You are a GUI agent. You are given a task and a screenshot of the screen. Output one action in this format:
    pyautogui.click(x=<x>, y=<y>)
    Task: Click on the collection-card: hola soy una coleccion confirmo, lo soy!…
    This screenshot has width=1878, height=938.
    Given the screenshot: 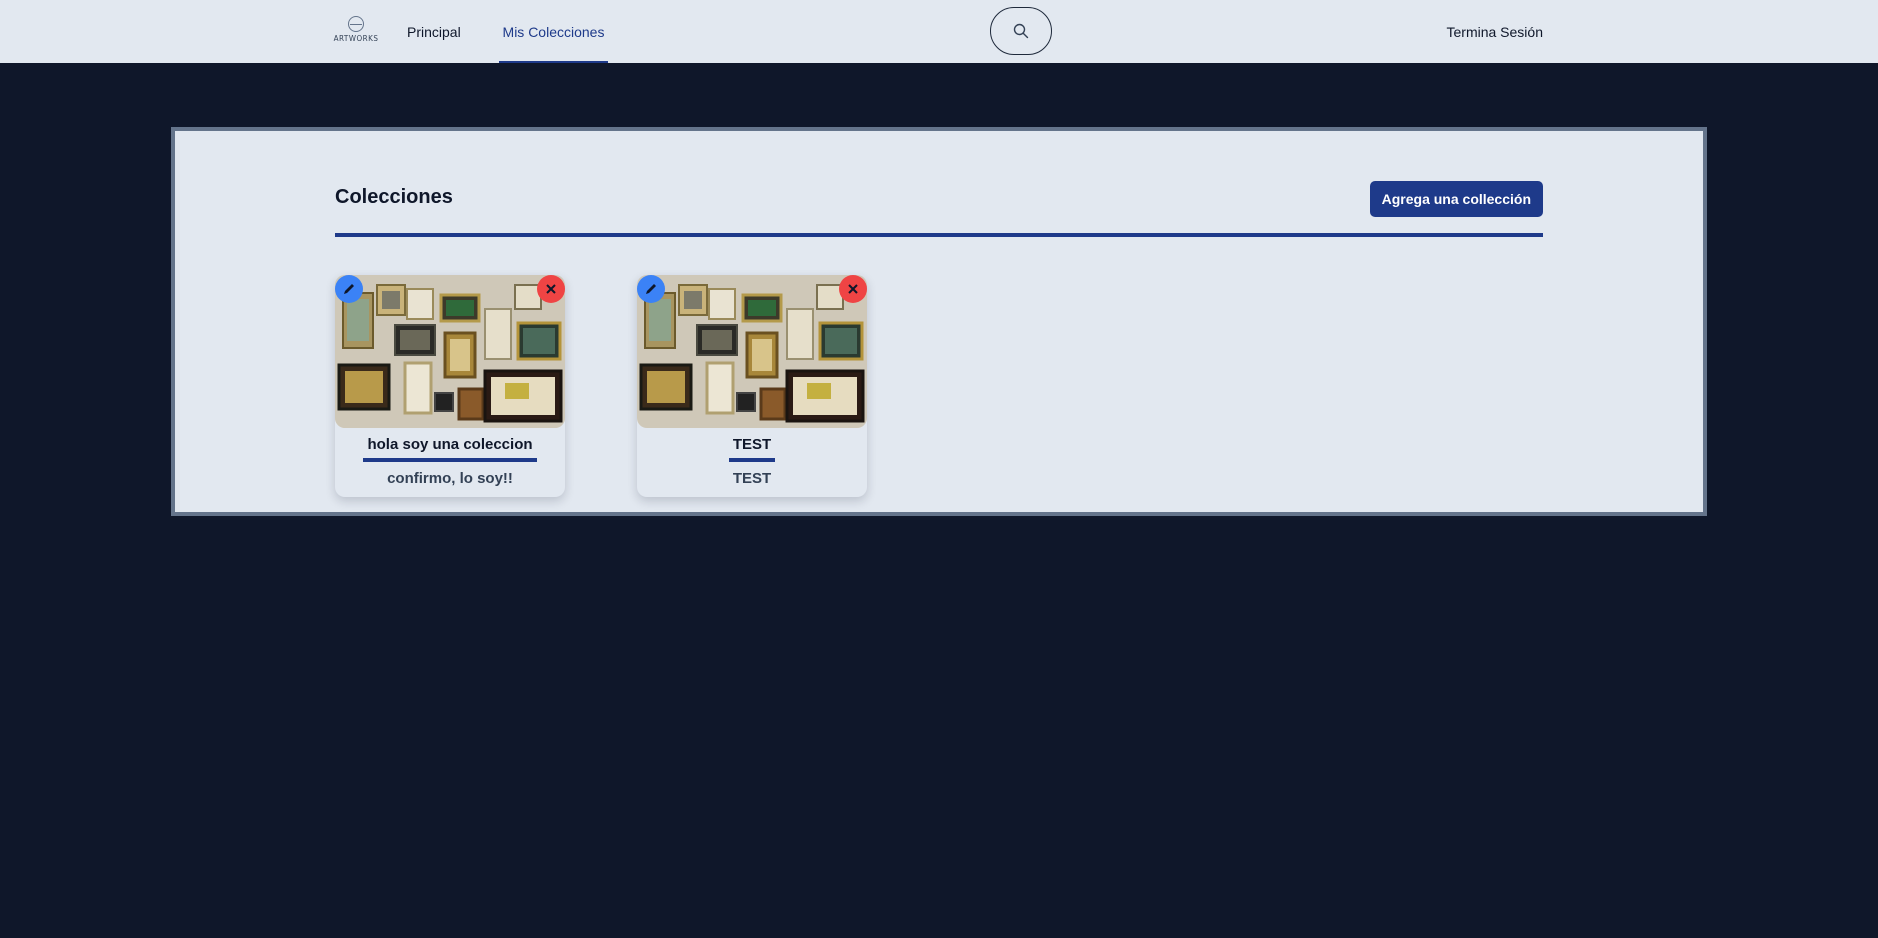 What is the action you would take?
    pyautogui.click(x=450, y=386)
    